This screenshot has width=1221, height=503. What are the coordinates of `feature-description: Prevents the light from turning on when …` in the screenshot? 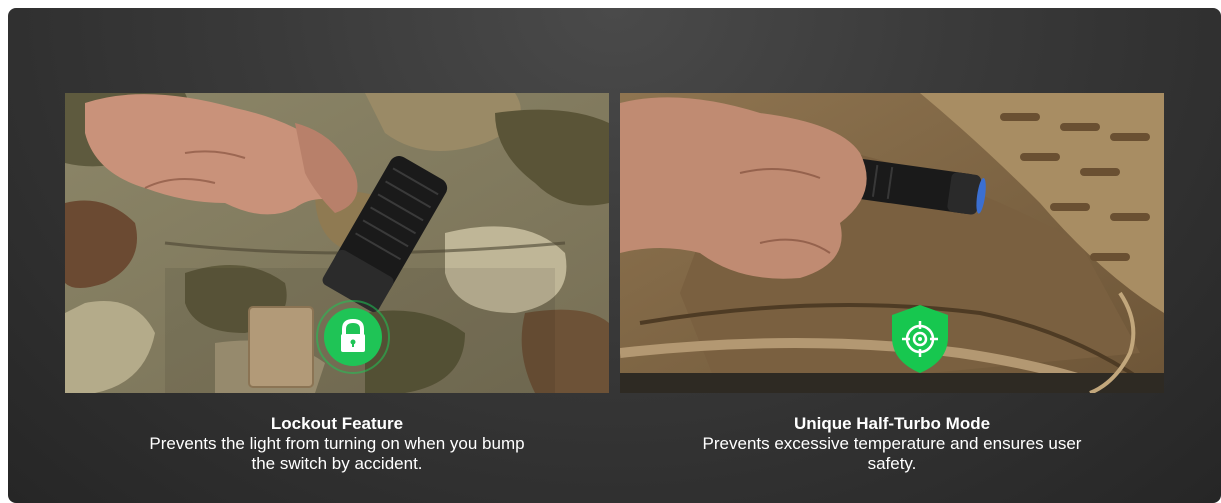 It's located at (337, 453).